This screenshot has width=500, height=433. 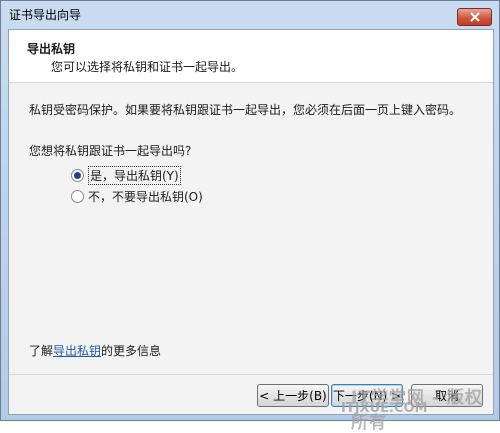 What do you see at coordinates (145, 196) in the screenshot?
I see `radio-no-label: 不，不要导出私钥(O)` at bounding box center [145, 196].